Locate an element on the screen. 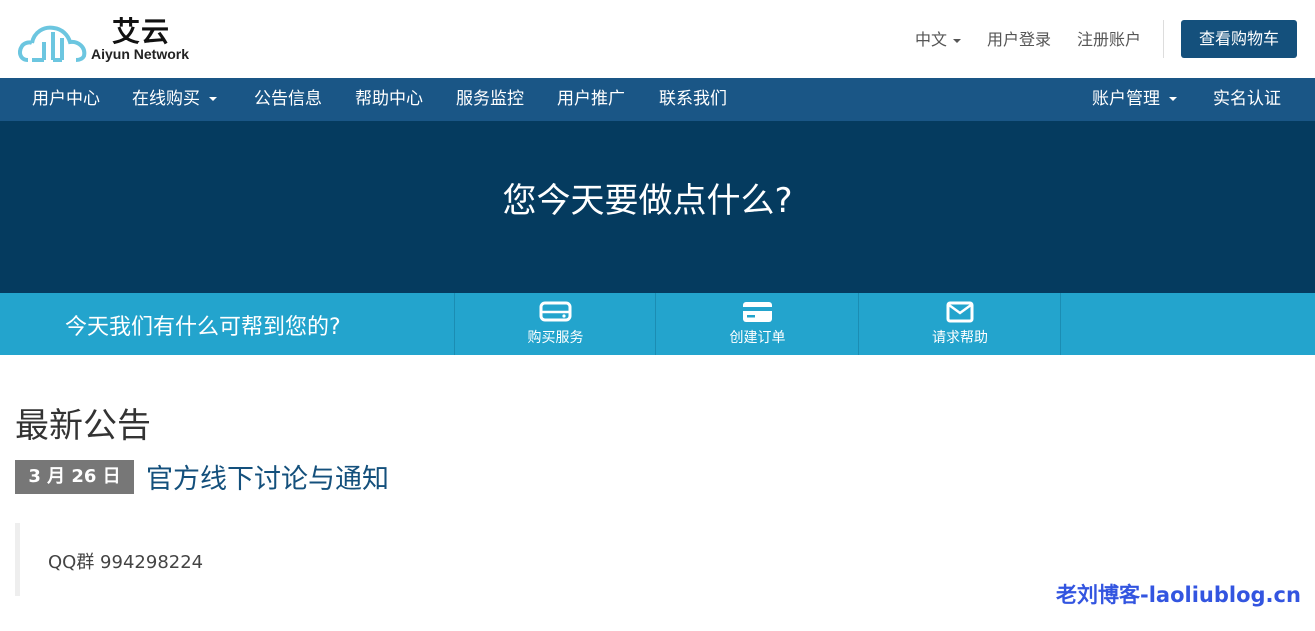  nav-item-affiliate: 用户推广 is located at coordinates (591, 99).